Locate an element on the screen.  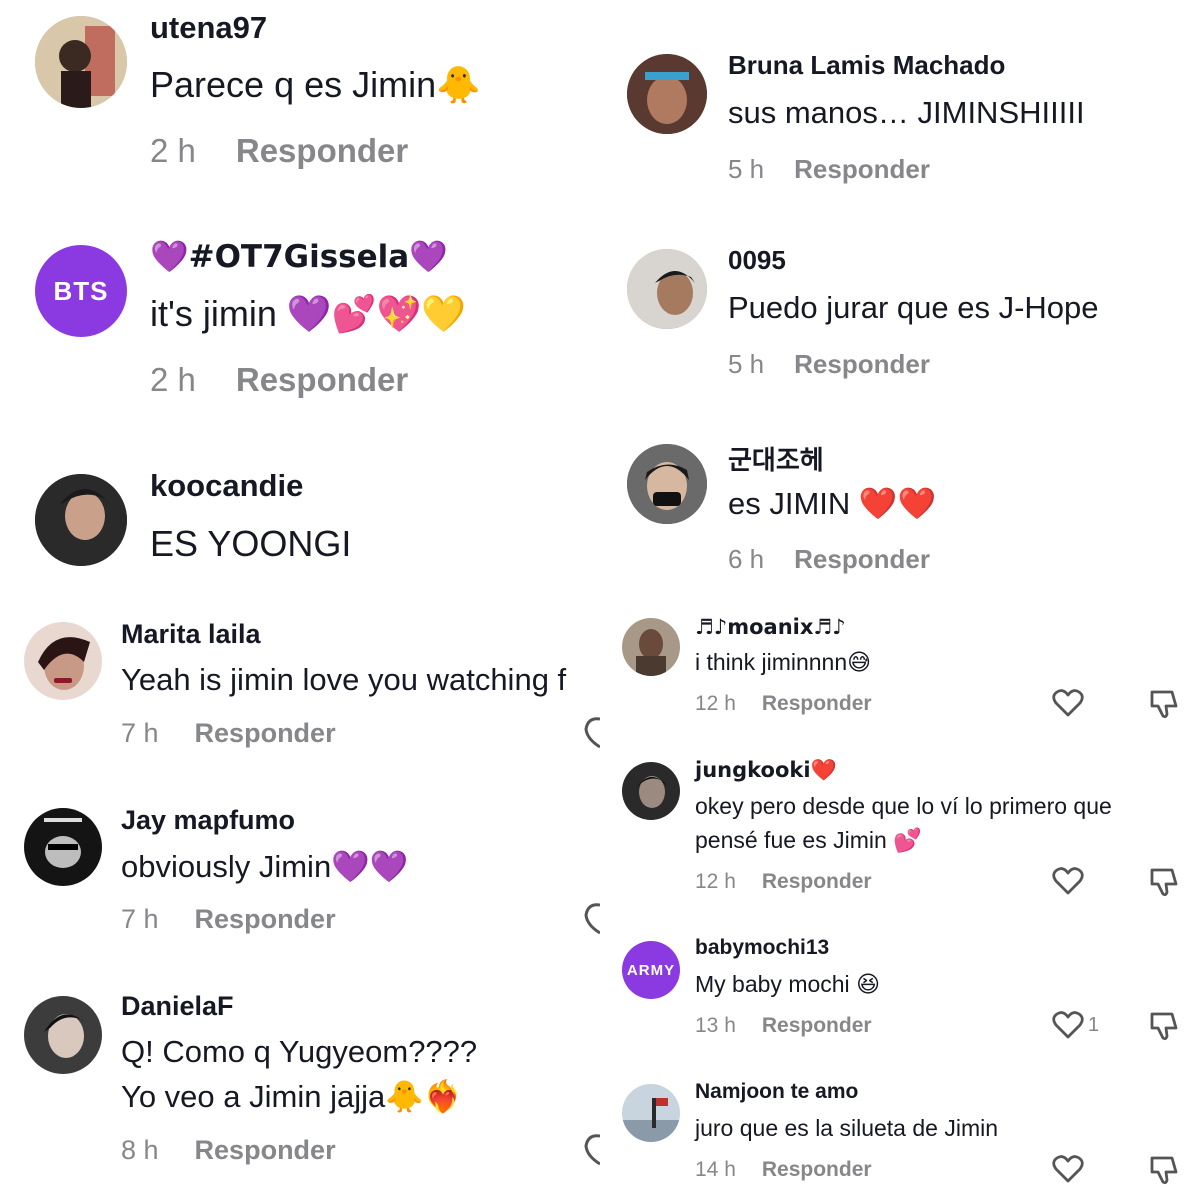
username: 0095 is located at coordinates (757, 260).